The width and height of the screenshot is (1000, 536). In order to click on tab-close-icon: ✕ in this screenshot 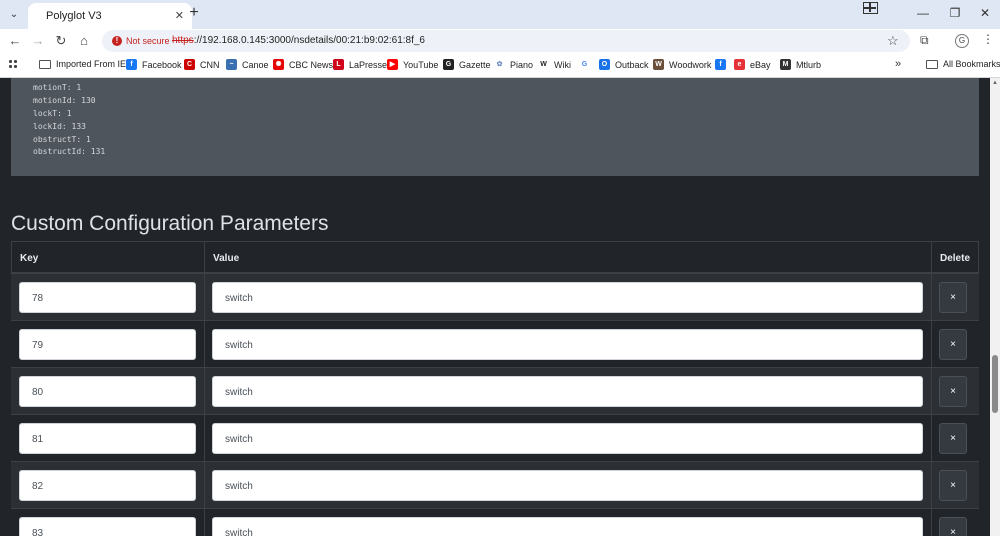, I will do `click(179, 15)`.